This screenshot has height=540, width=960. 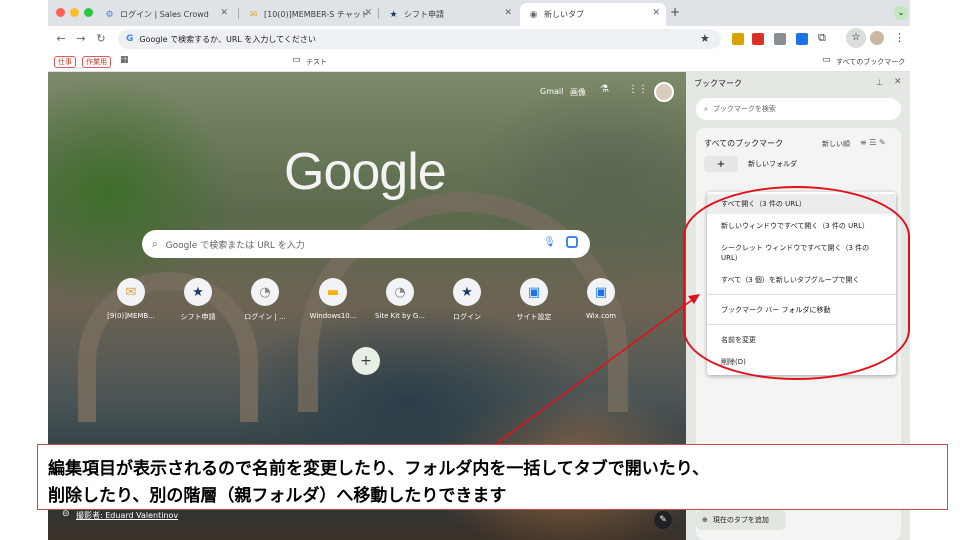 I want to click on chat-icon: ✉, so click(x=253, y=14).